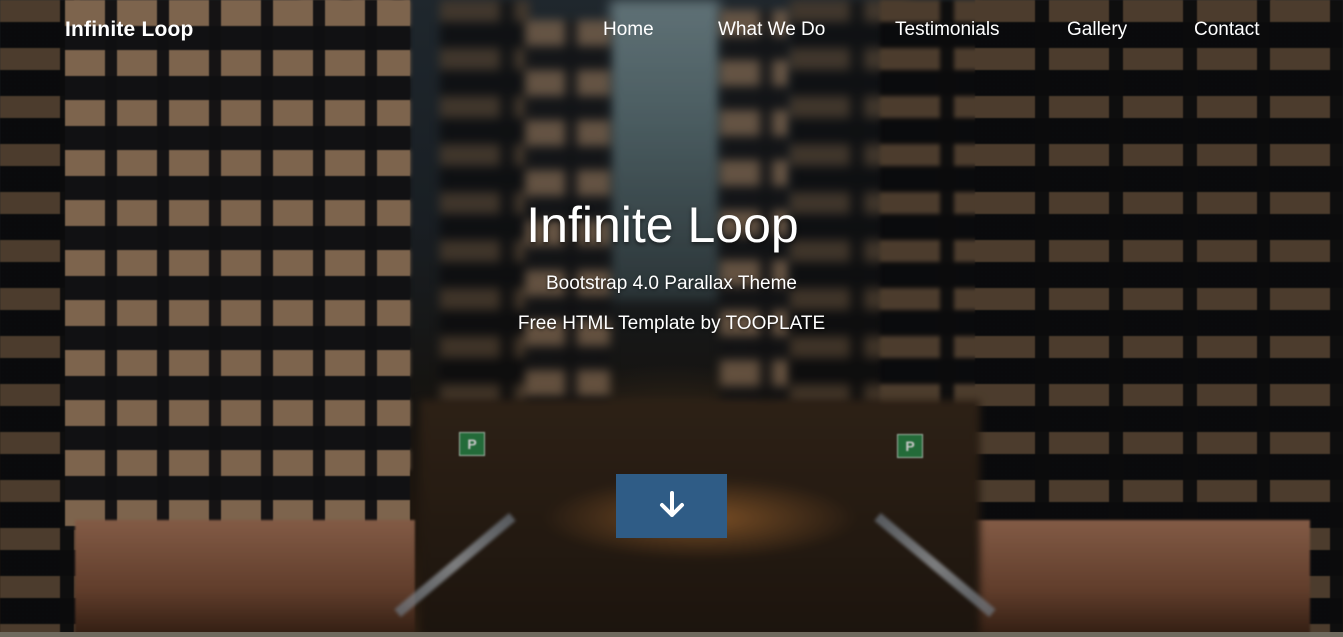  I want to click on hero-credit: Free HTML Template by TOOPLATE, so click(671, 323).